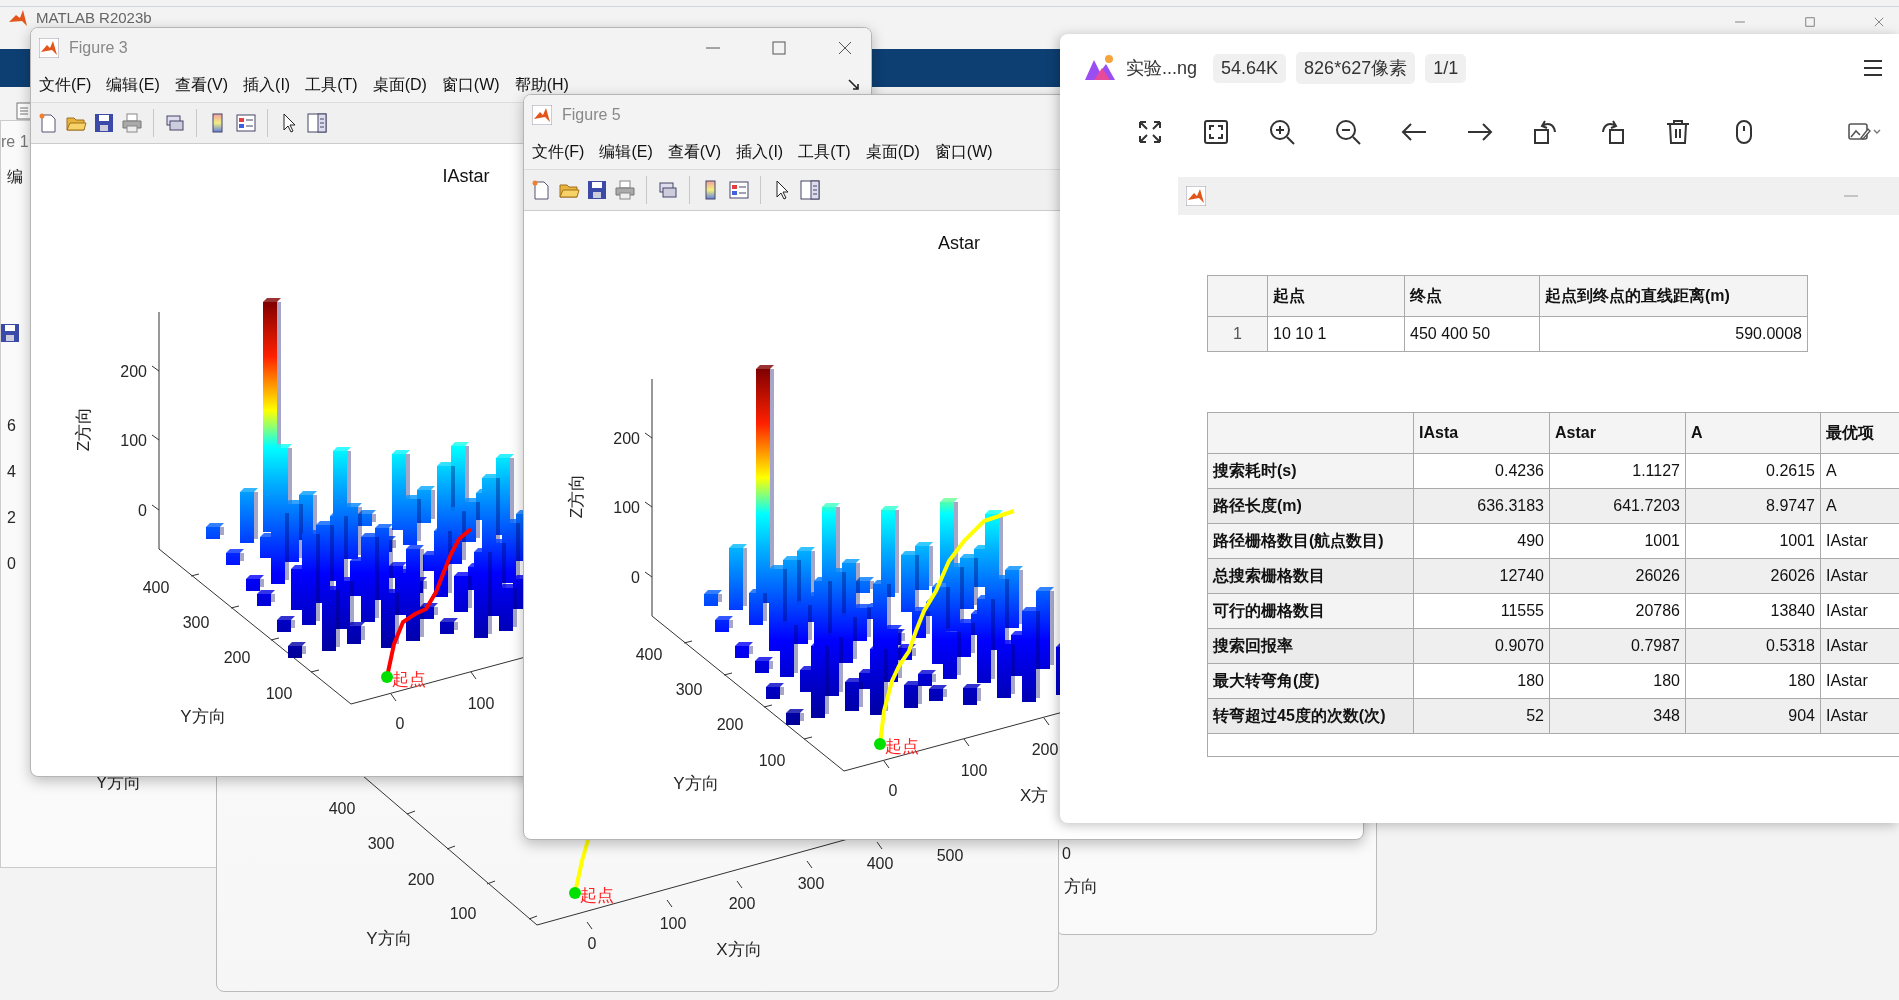  Describe the element at coordinates (1237, 334) in the screenshot. I see `row-number: 1` at that location.